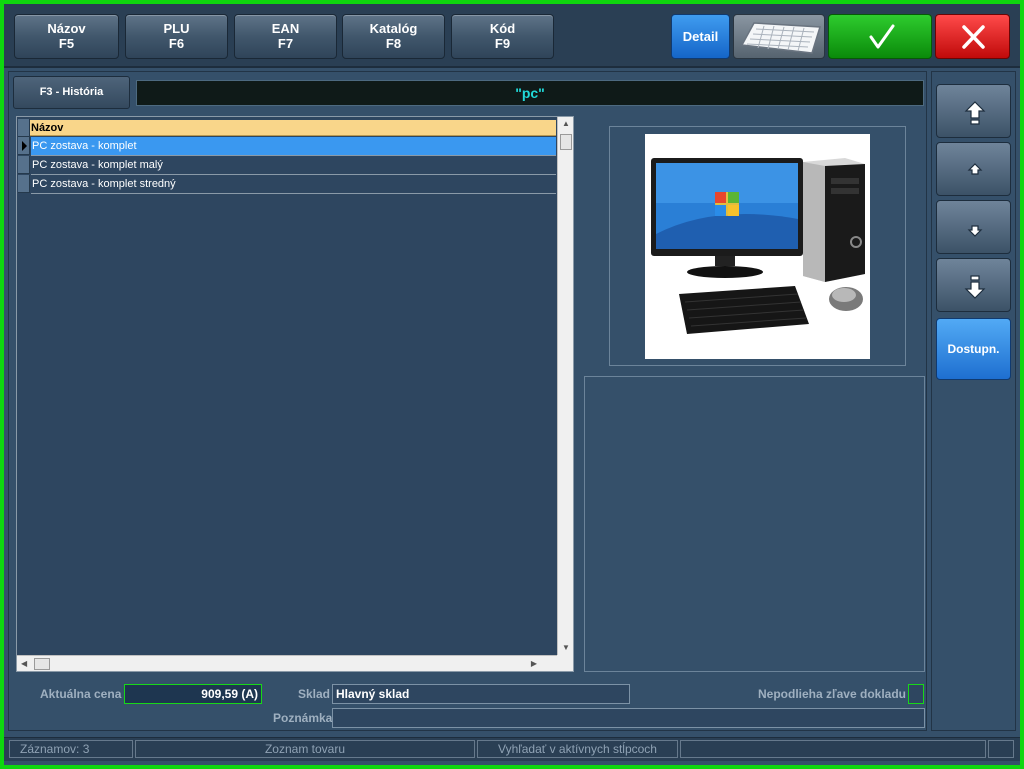  I want to click on checkmark-icon, so click(882, 36).